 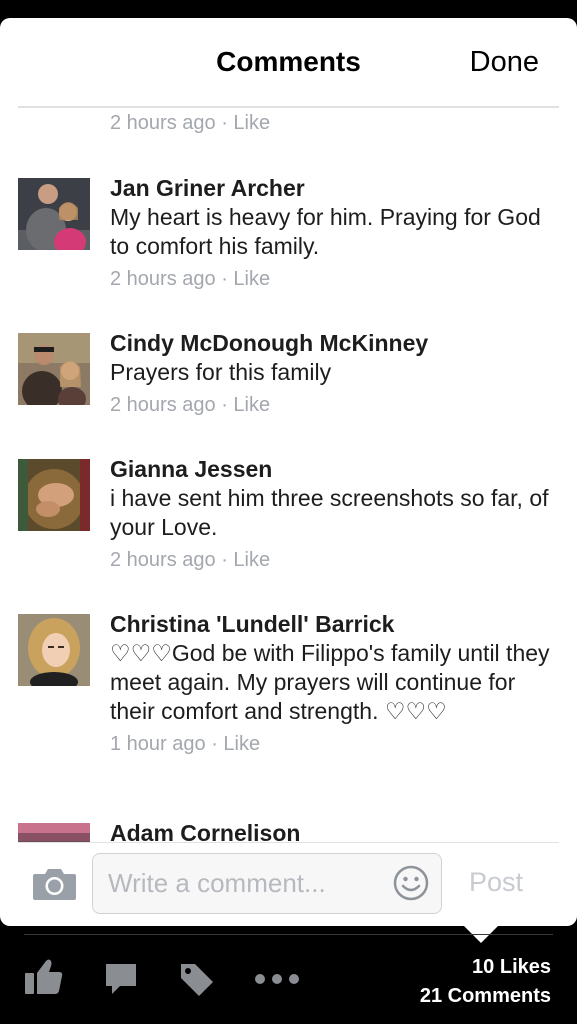 What do you see at coordinates (288, 842) in the screenshot?
I see `composer-divider` at bounding box center [288, 842].